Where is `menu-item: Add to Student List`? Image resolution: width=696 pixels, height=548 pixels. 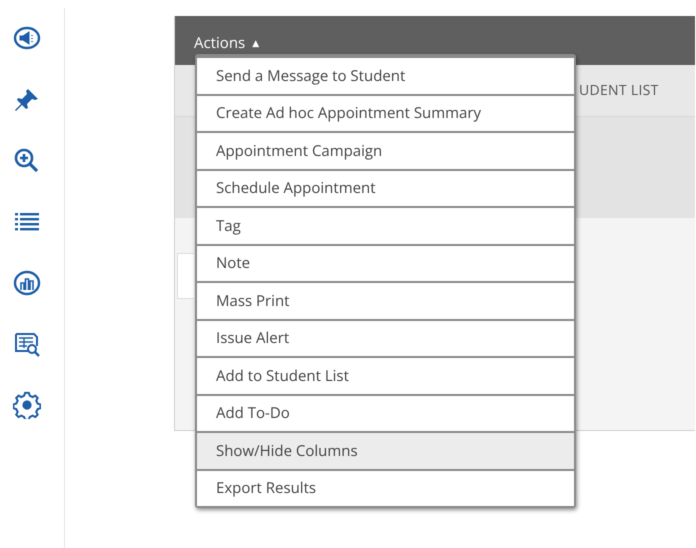
menu-item: Add to Student List is located at coordinates (385, 375).